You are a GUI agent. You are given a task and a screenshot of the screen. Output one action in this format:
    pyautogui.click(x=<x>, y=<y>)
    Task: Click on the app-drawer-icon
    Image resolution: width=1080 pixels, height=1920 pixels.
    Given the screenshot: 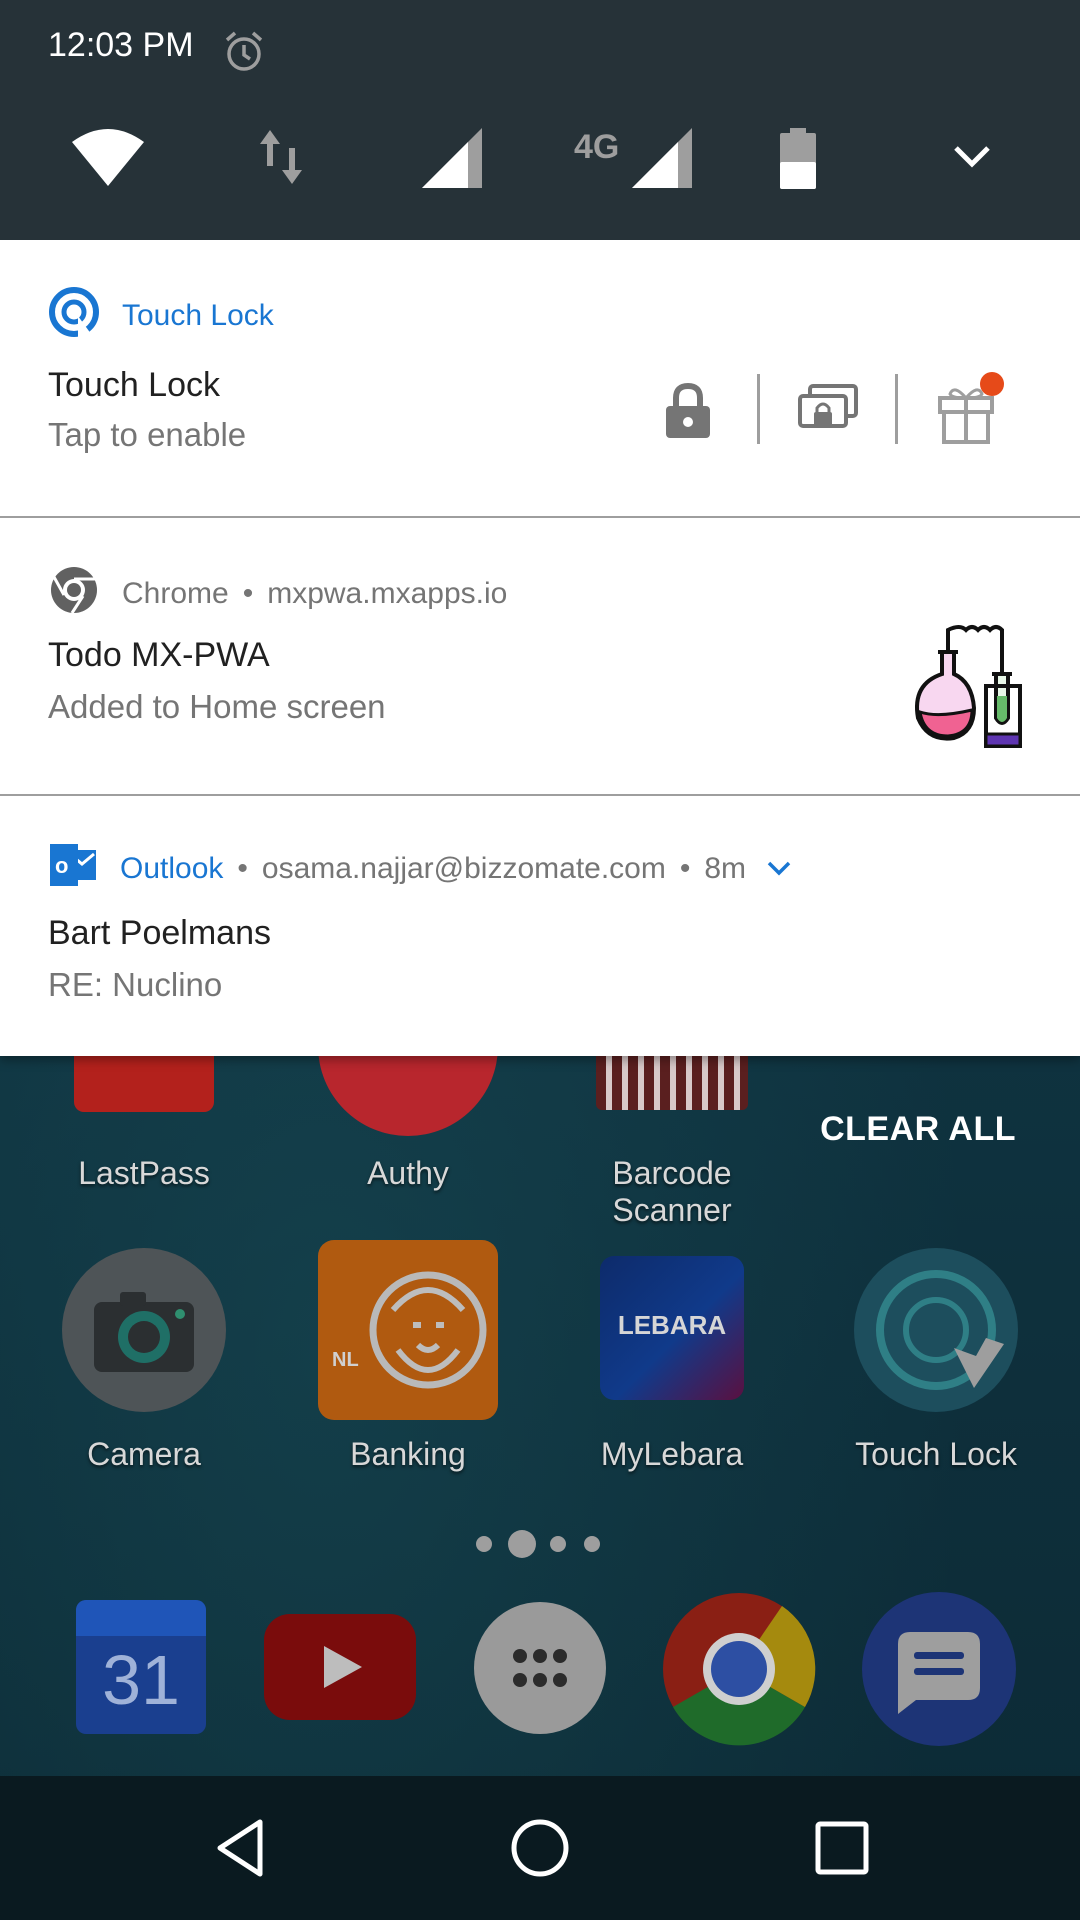 What is the action you would take?
    pyautogui.click(x=540, y=1668)
    